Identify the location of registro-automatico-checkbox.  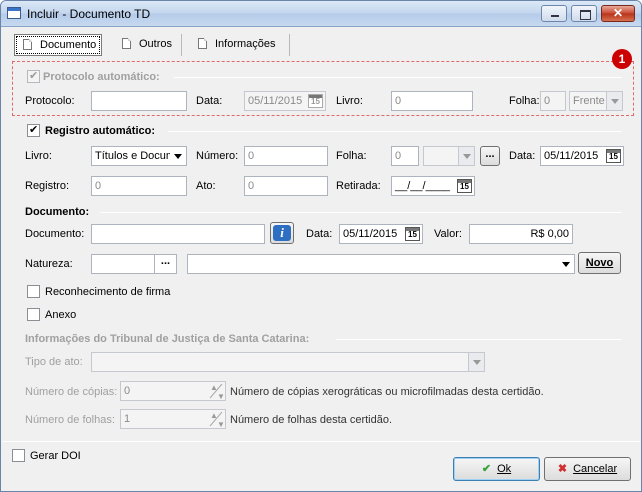
(33, 130).